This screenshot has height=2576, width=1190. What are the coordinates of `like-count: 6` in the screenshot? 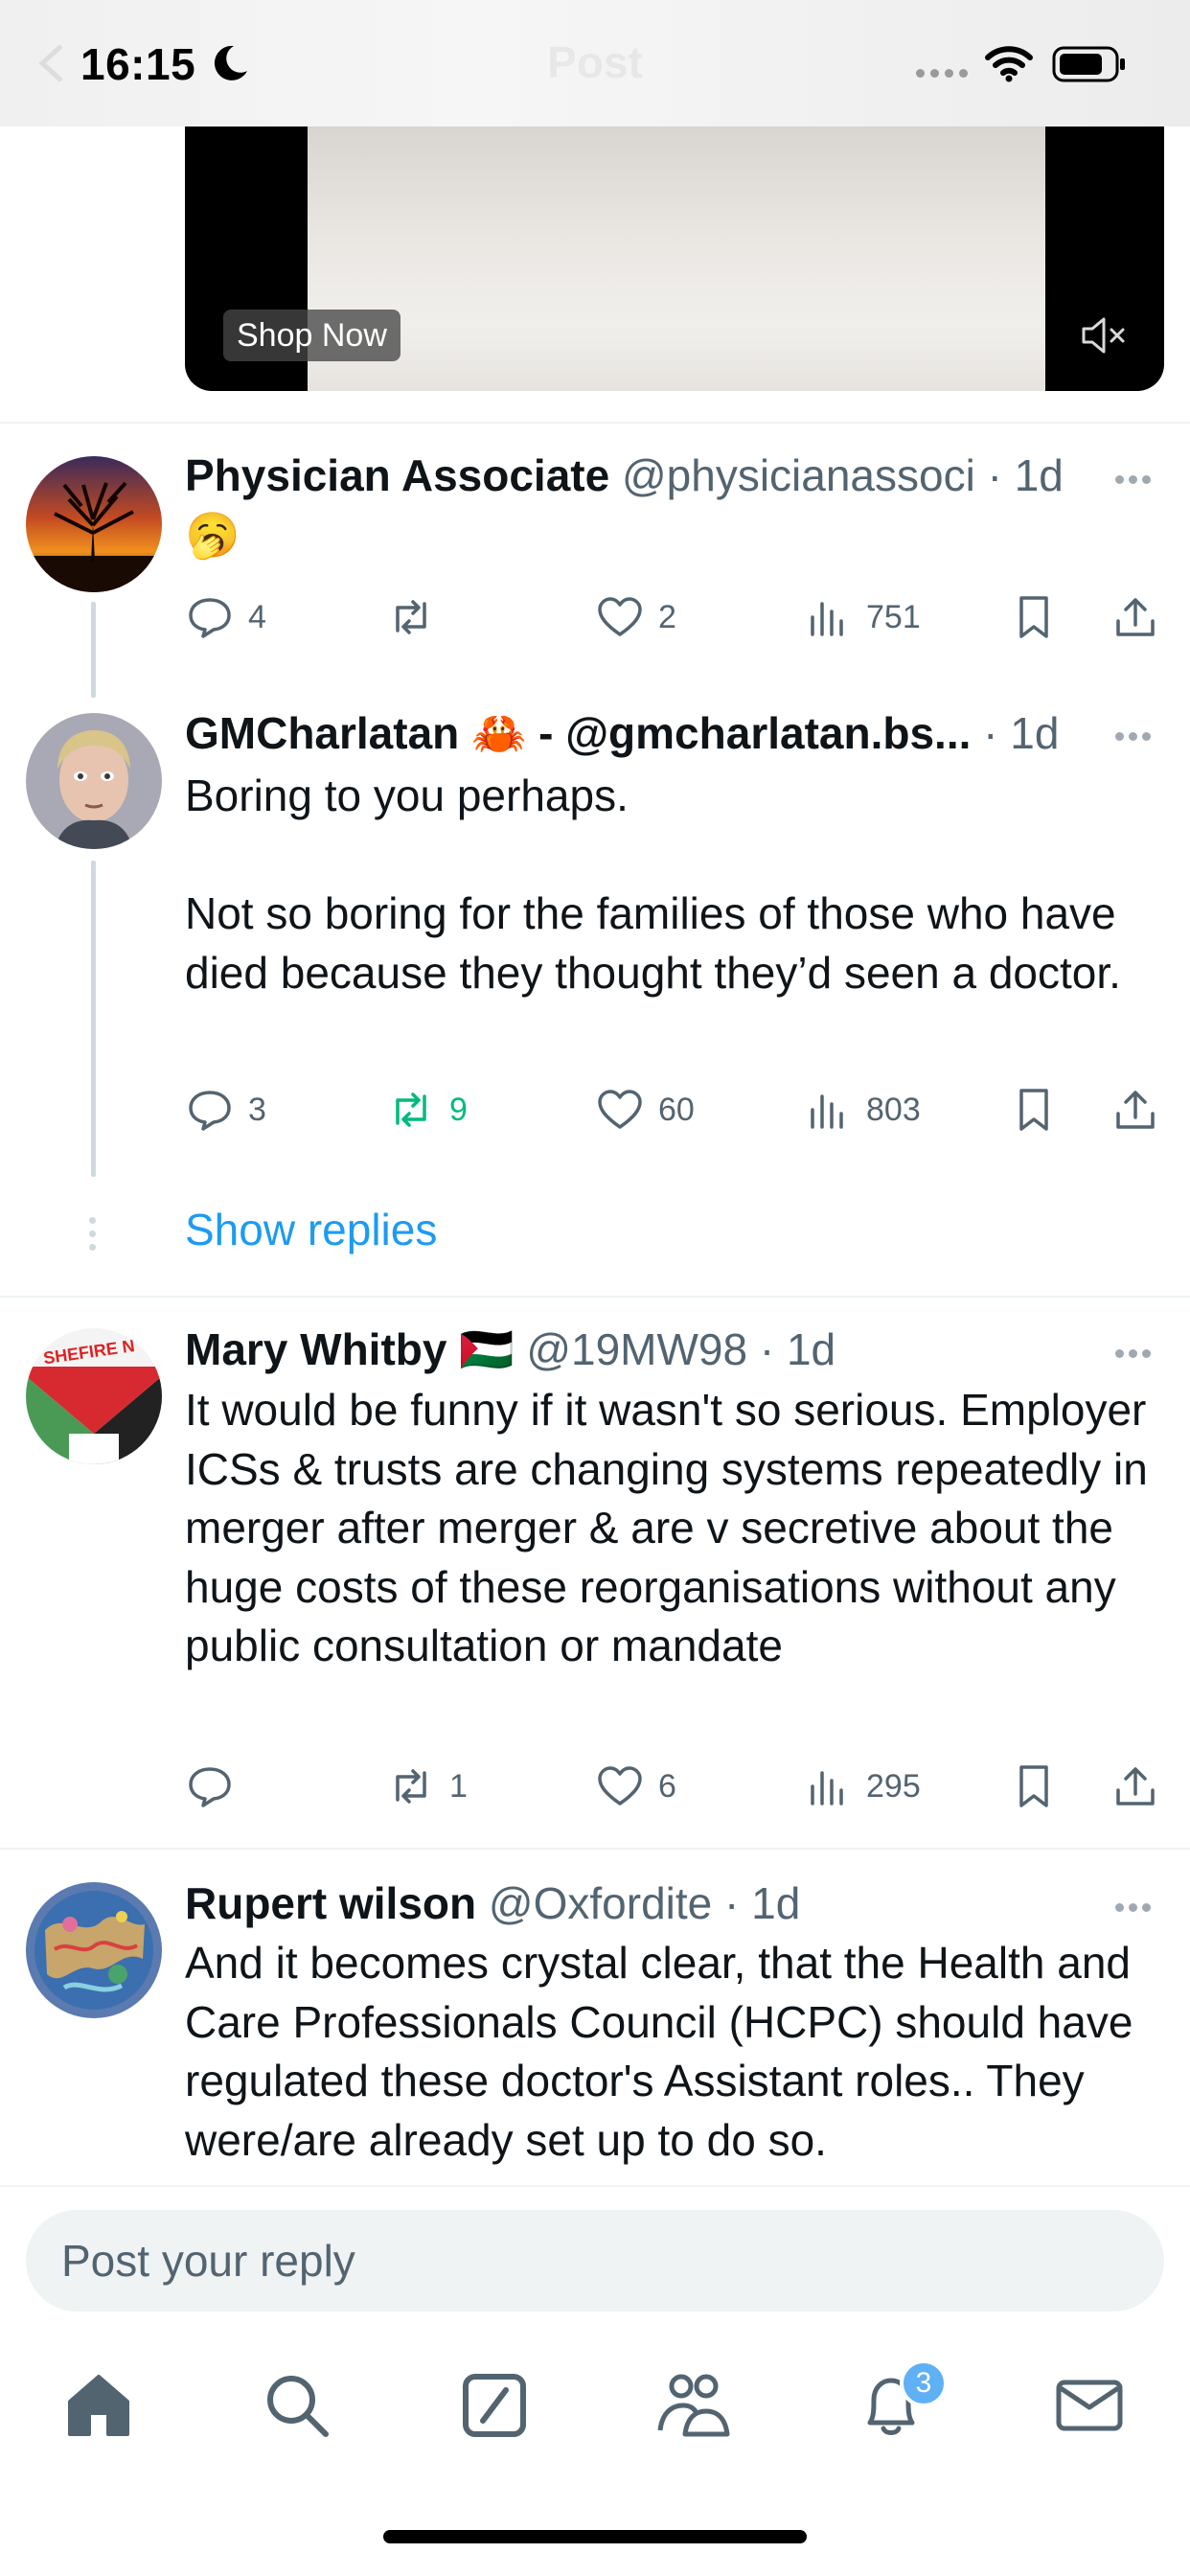 It's located at (667, 1786).